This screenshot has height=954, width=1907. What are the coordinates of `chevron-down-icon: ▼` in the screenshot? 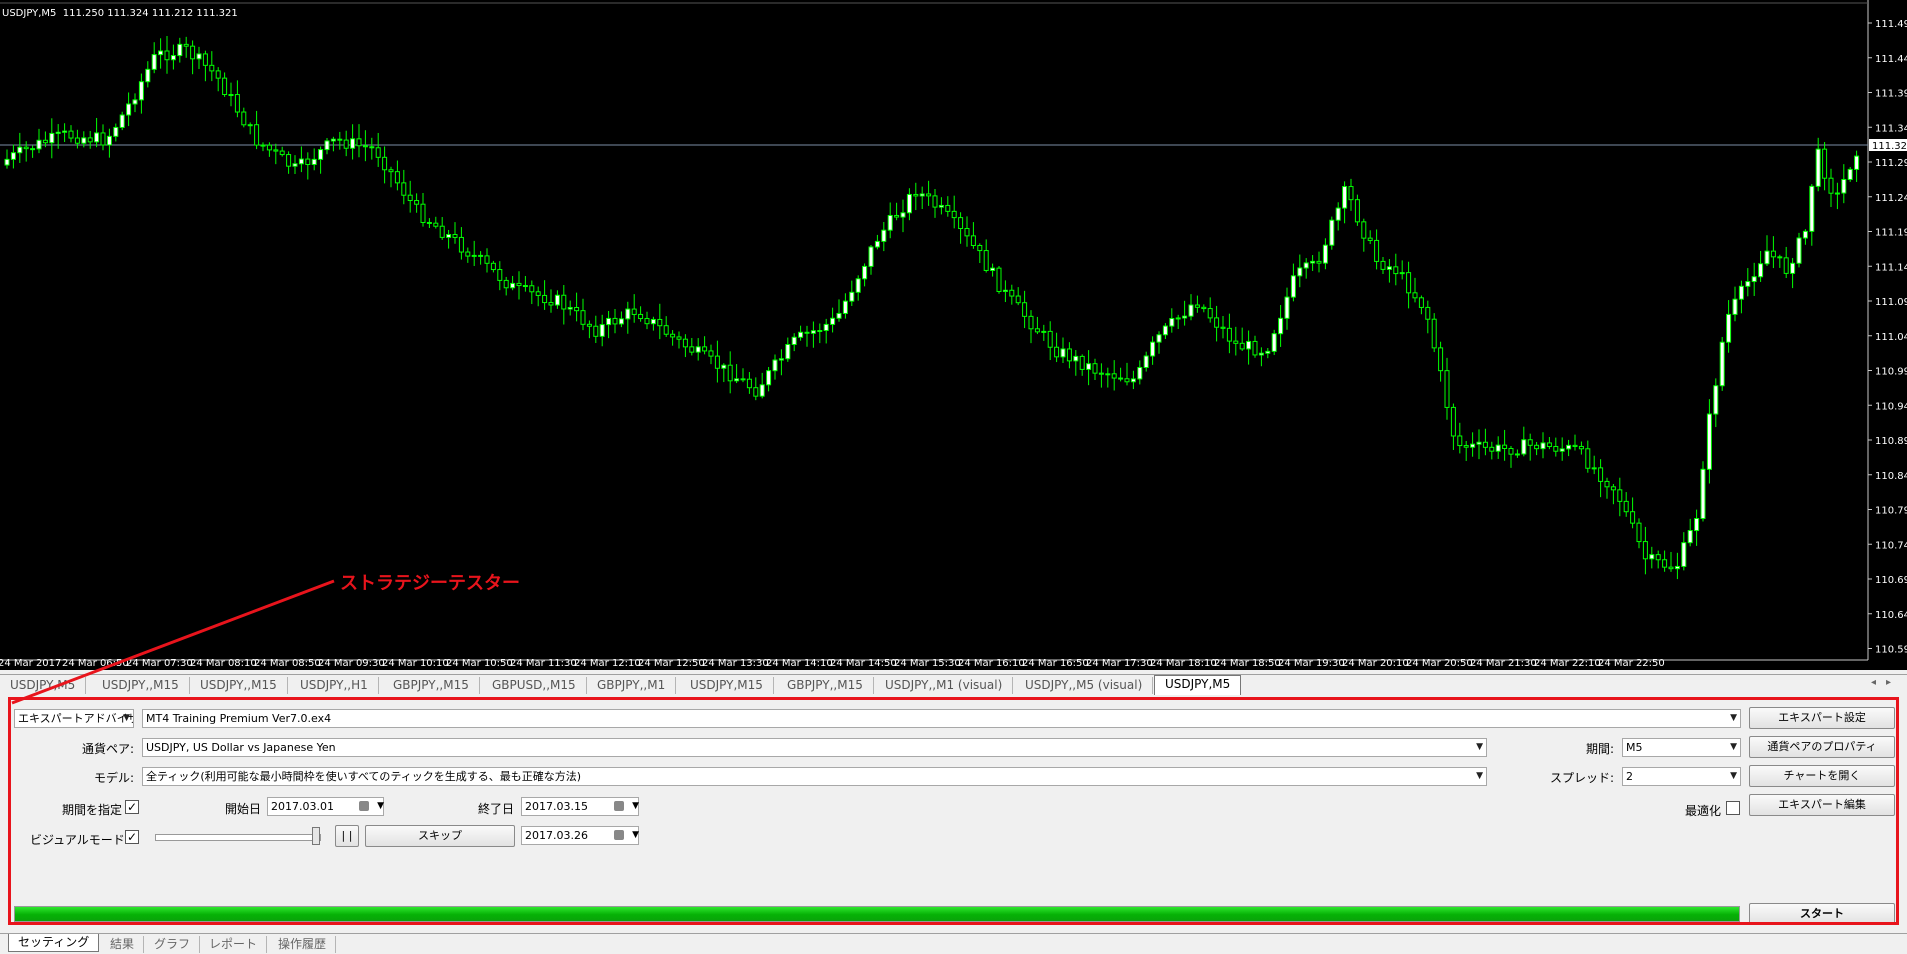 It's located at (126, 718).